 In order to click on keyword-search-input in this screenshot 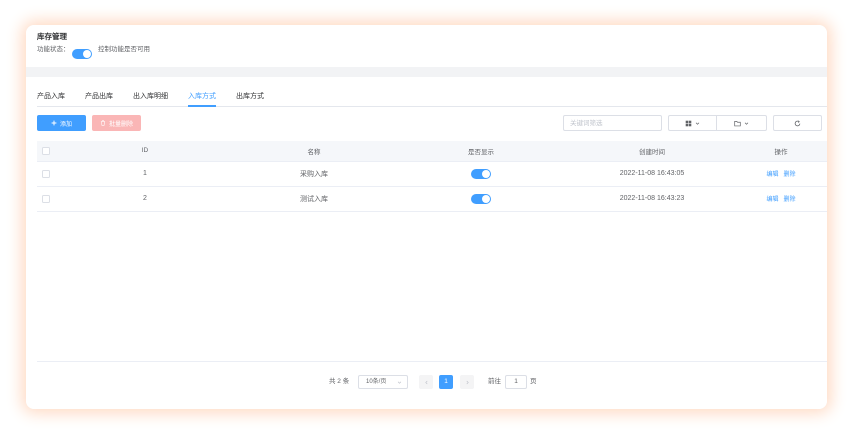, I will do `click(612, 123)`.